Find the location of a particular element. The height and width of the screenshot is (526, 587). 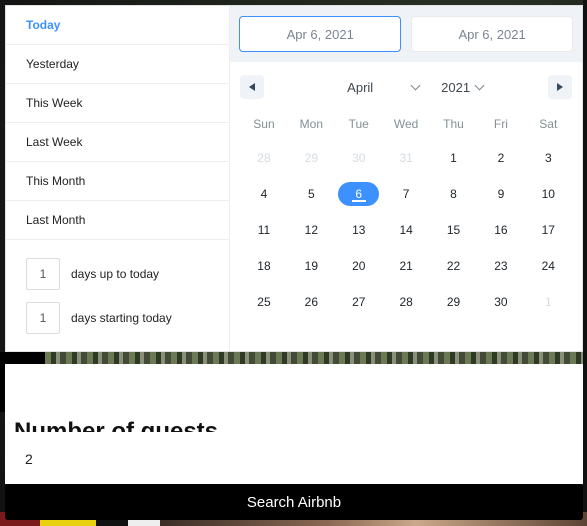

weekday-label: Mon is located at coordinates (311, 124).